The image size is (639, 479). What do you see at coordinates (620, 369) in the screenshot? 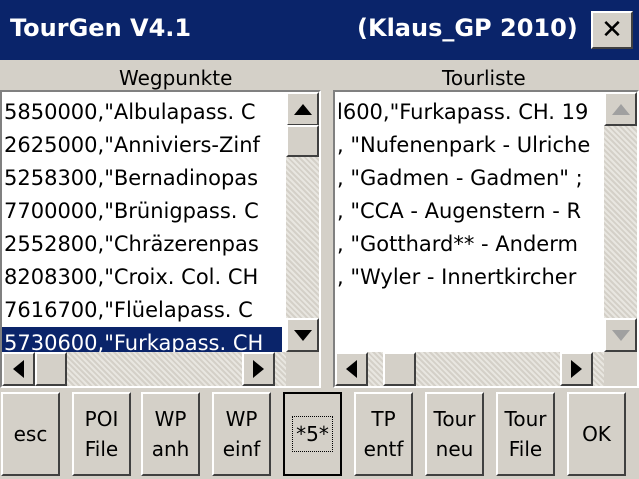
I see `tourlist-scroll-corner` at bounding box center [620, 369].